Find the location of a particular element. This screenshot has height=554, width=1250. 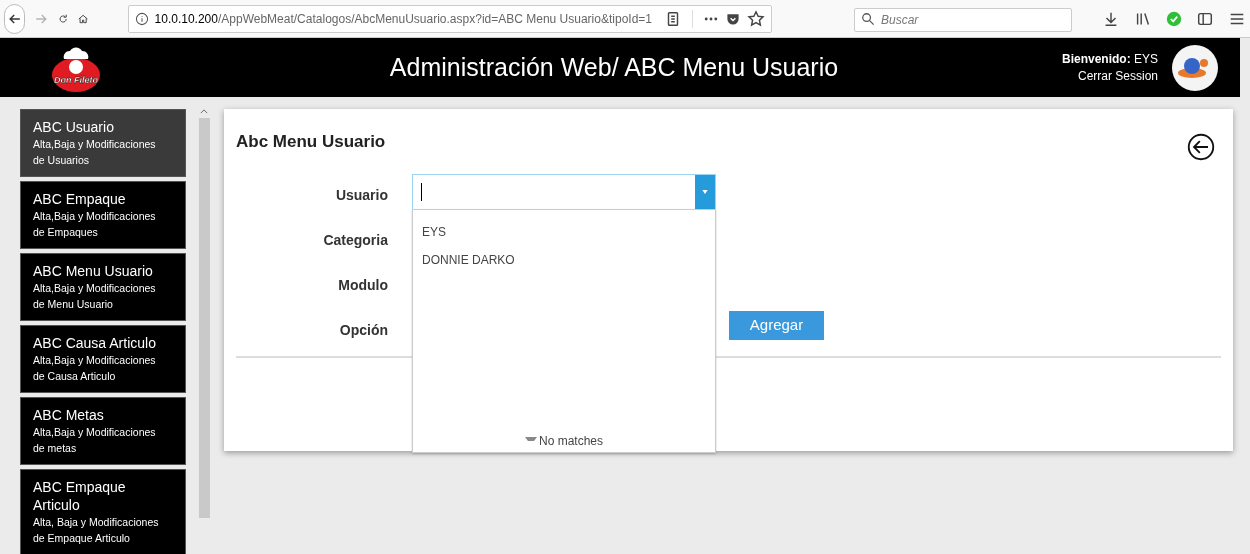

sidebar-item-subtitle: Alta, Baja y Modificaciones de Empaque Articulo is located at coordinates (96, 530).